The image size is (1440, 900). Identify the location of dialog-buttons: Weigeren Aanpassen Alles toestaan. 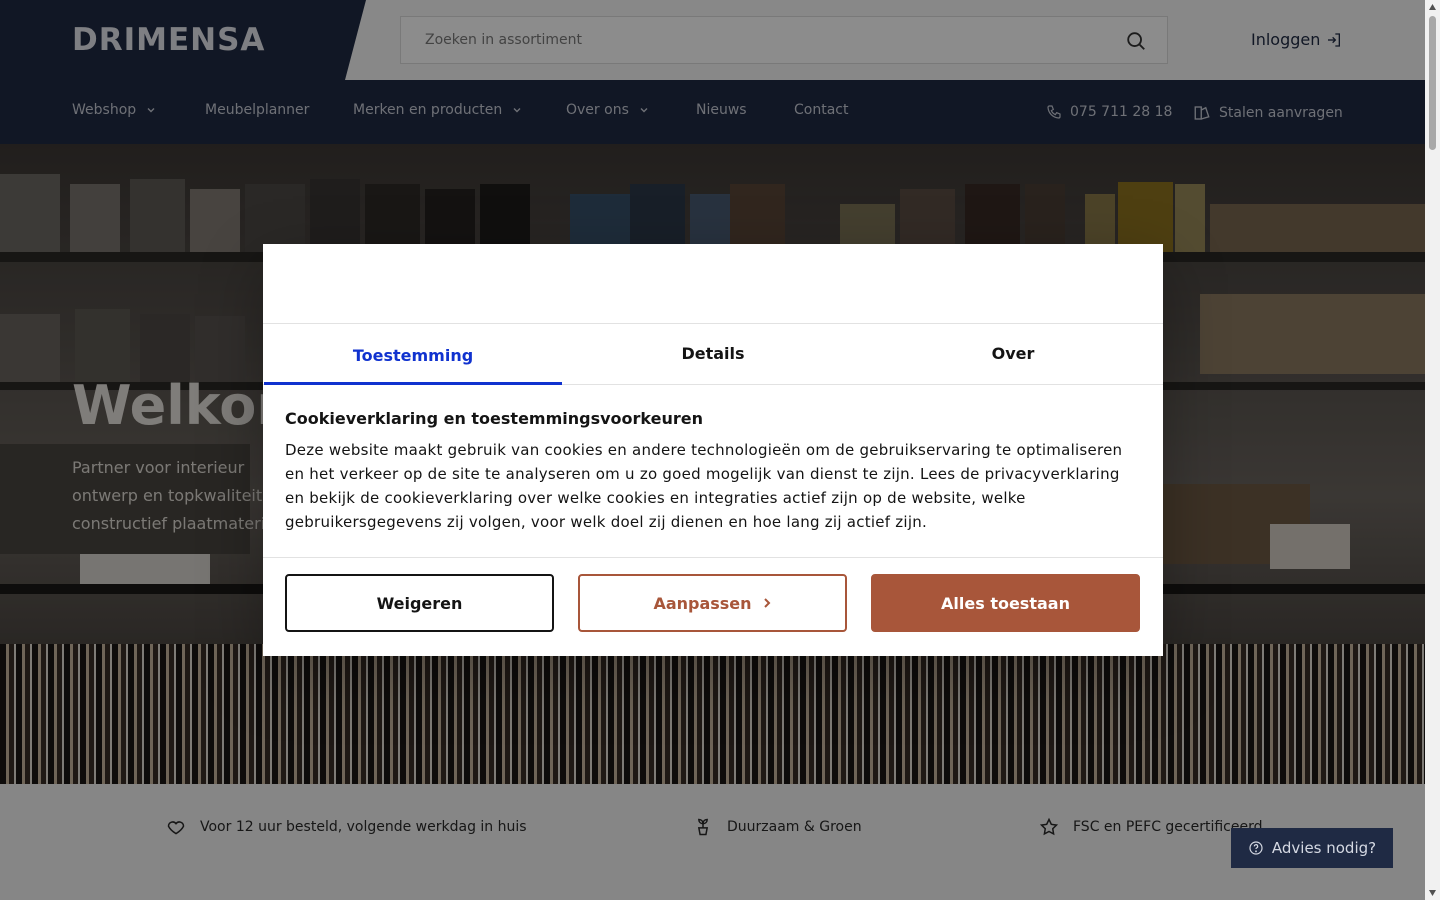
(713, 603).